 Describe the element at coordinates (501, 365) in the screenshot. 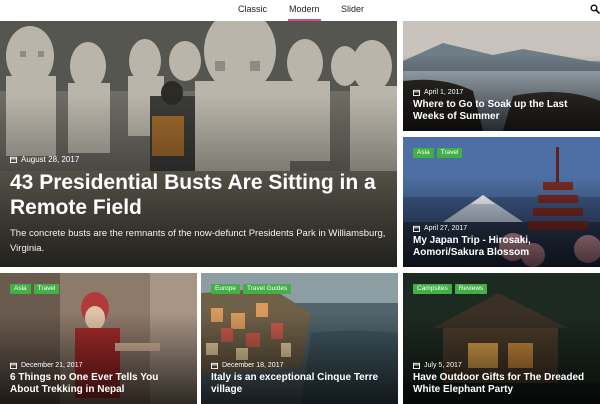

I see `post-date: July 5, 2017` at that location.